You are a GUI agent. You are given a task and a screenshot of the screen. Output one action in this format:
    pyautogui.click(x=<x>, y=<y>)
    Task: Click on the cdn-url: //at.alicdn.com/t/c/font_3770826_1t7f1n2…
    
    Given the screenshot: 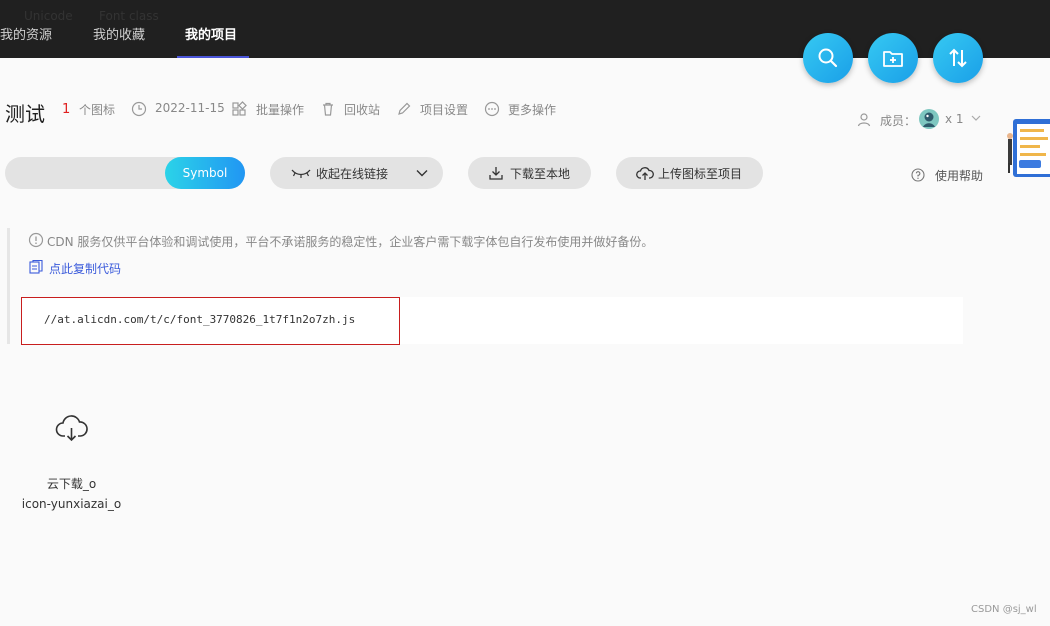 What is the action you would take?
    pyautogui.click(x=199, y=319)
    